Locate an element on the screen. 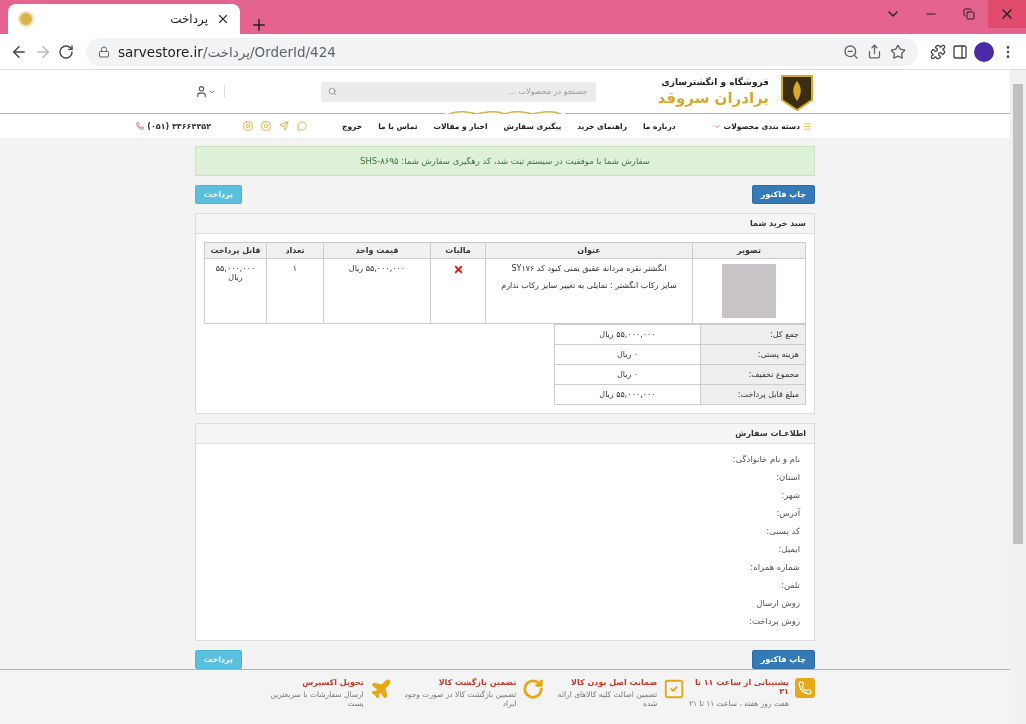 The width and height of the screenshot is (1026, 724). field-label: نام و نام خانوادگی: is located at coordinates (765, 460).